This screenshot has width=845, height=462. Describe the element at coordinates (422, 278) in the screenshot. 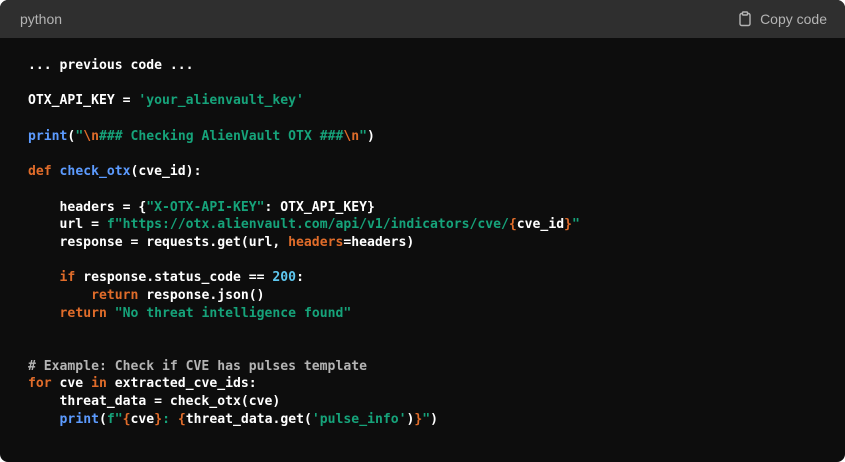

I see `code-line: if response.status_code == 200:` at that location.